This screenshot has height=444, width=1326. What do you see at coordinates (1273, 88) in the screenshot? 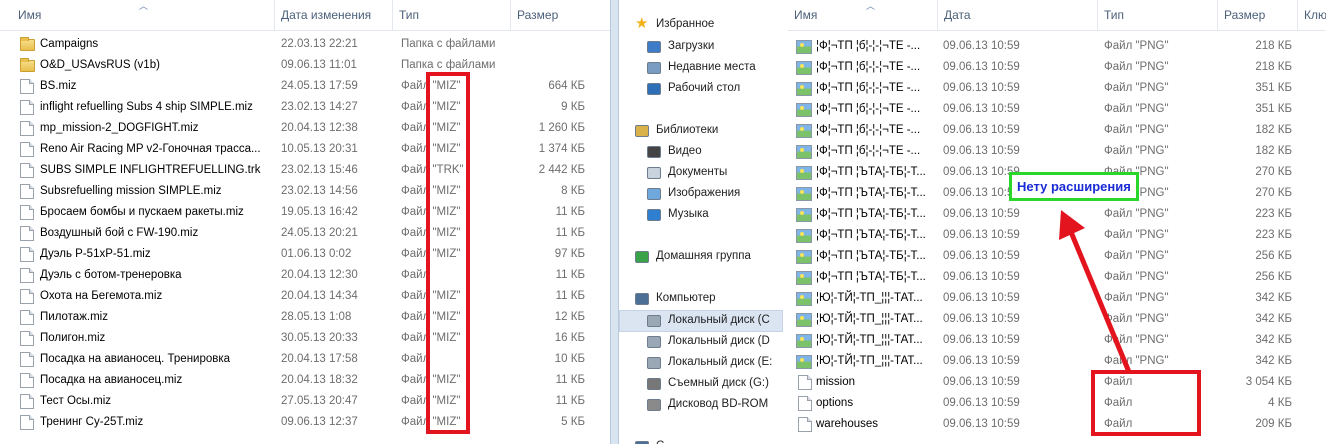
I see `row-size: 351 КБ` at bounding box center [1273, 88].